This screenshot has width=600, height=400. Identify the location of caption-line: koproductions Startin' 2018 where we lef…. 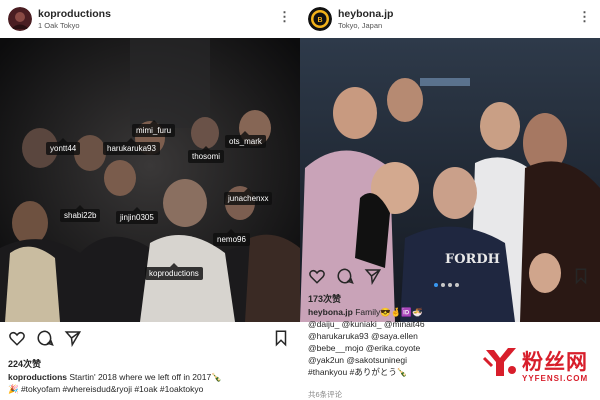
(151, 377).